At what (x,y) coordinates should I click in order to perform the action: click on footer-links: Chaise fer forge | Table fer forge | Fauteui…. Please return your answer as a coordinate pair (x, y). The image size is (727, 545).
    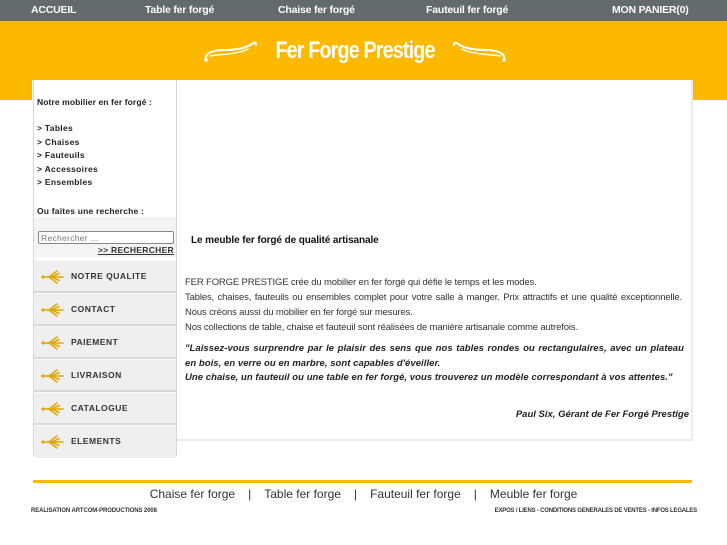
    Looking at the image, I should click on (363, 494).